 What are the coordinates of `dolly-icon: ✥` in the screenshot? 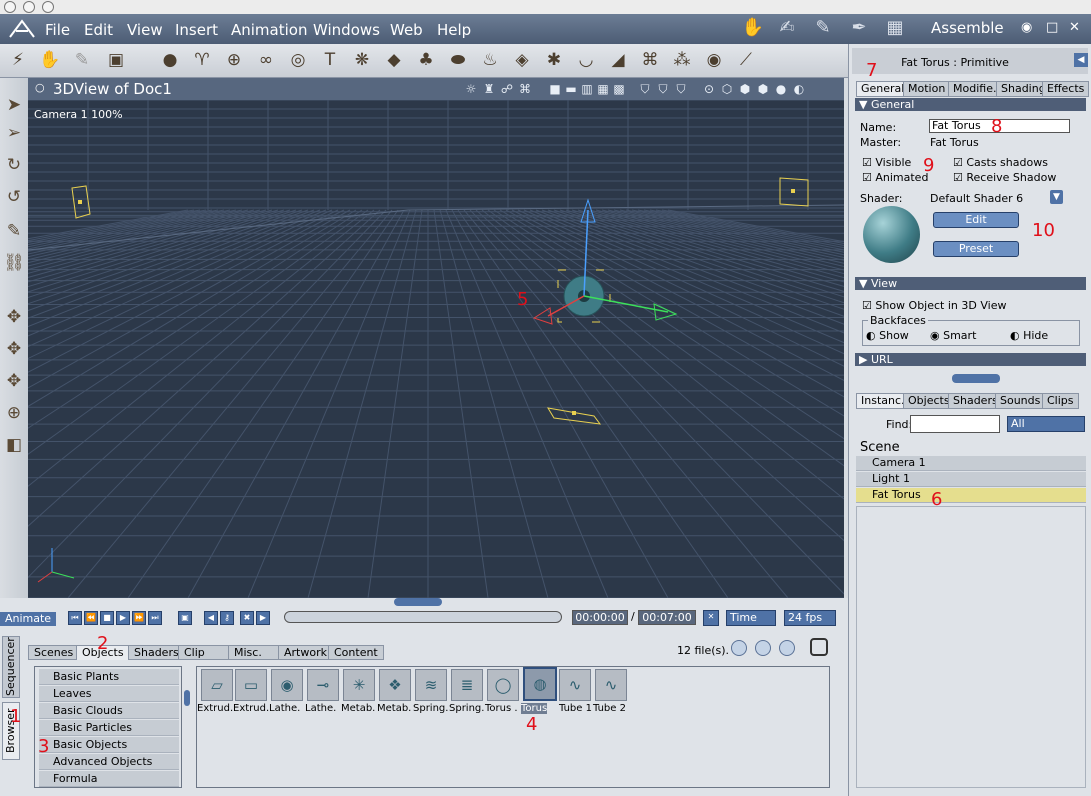 It's located at (14, 349).